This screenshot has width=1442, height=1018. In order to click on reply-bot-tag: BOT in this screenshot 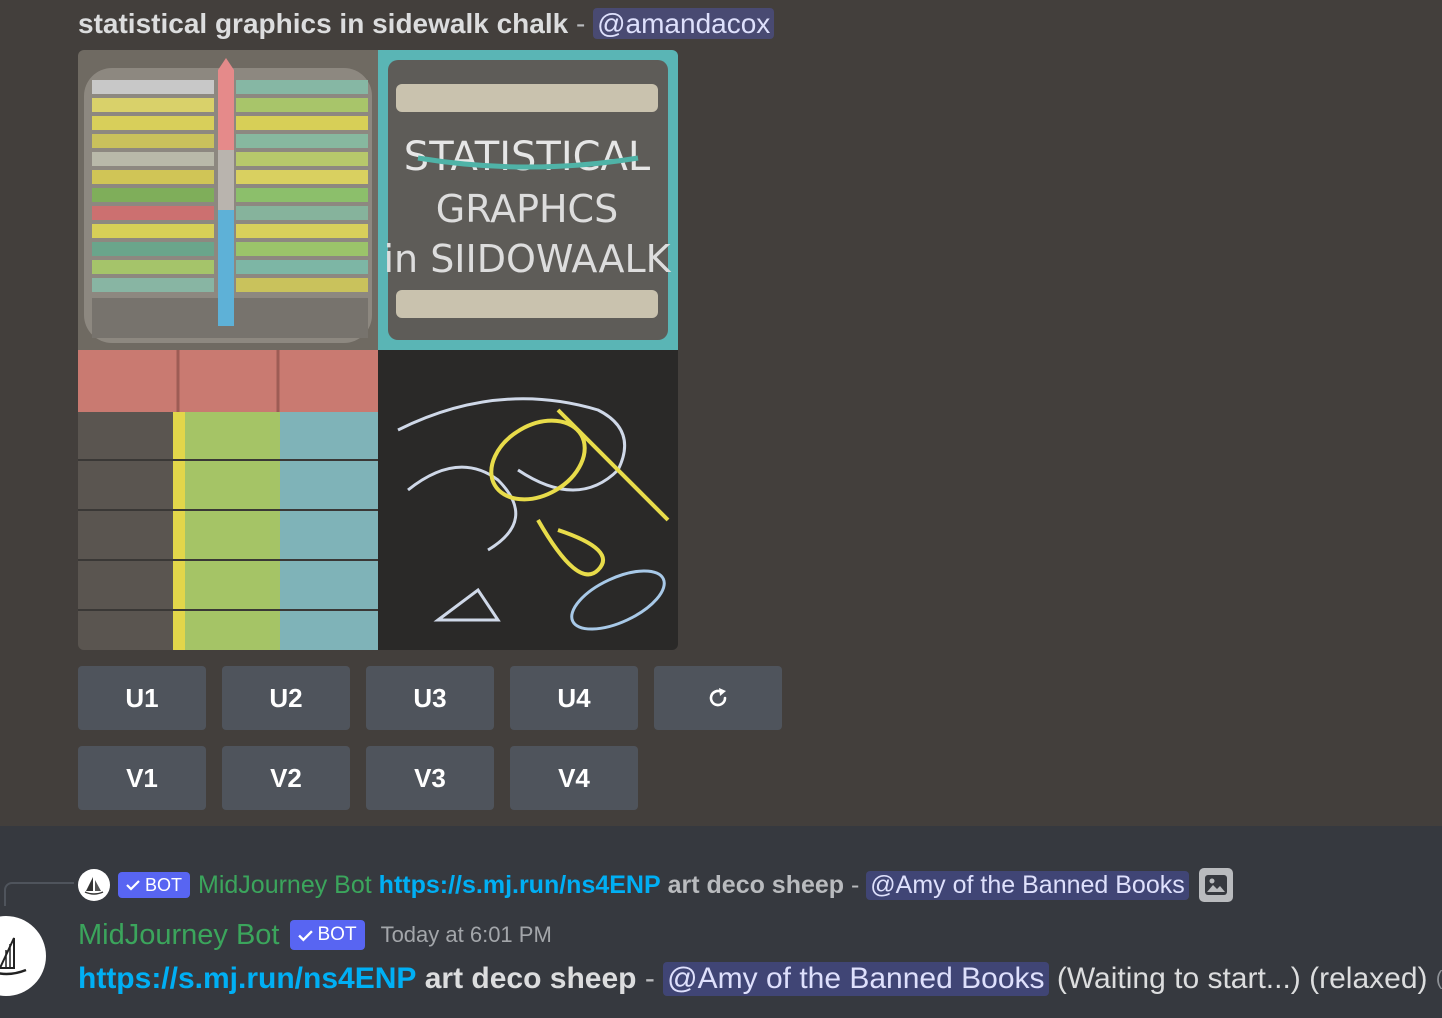, I will do `click(154, 885)`.